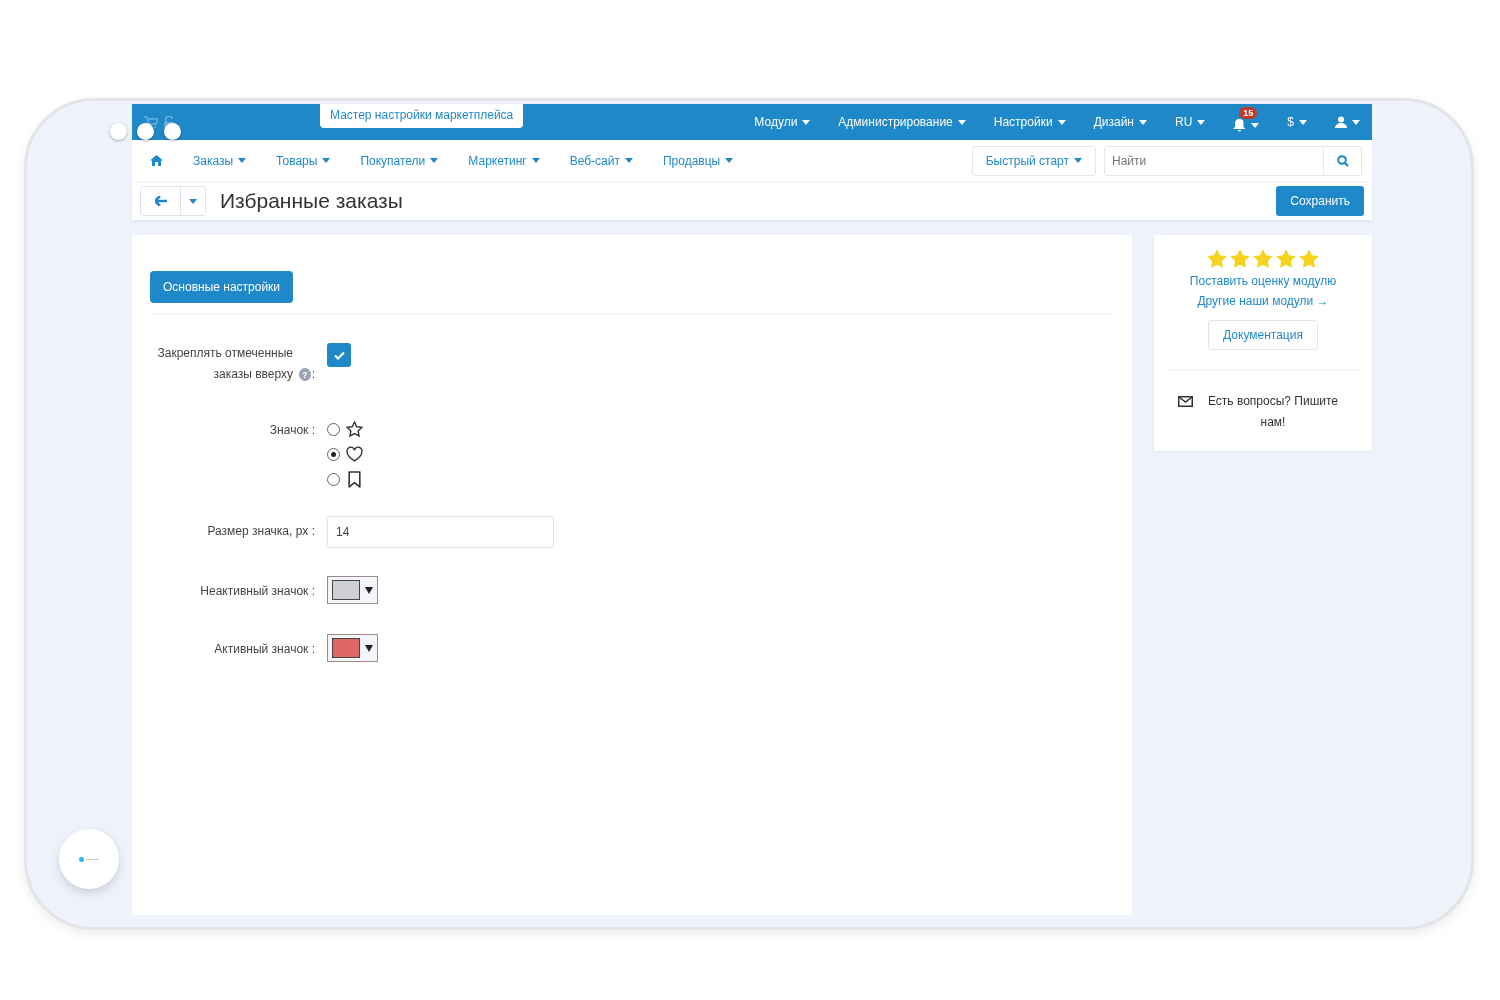 The width and height of the screenshot is (1500, 1000). Describe the element at coordinates (422, 116) in the screenshot. I see `setup-wizard-button: Мастер настройки маркетплейса` at that location.